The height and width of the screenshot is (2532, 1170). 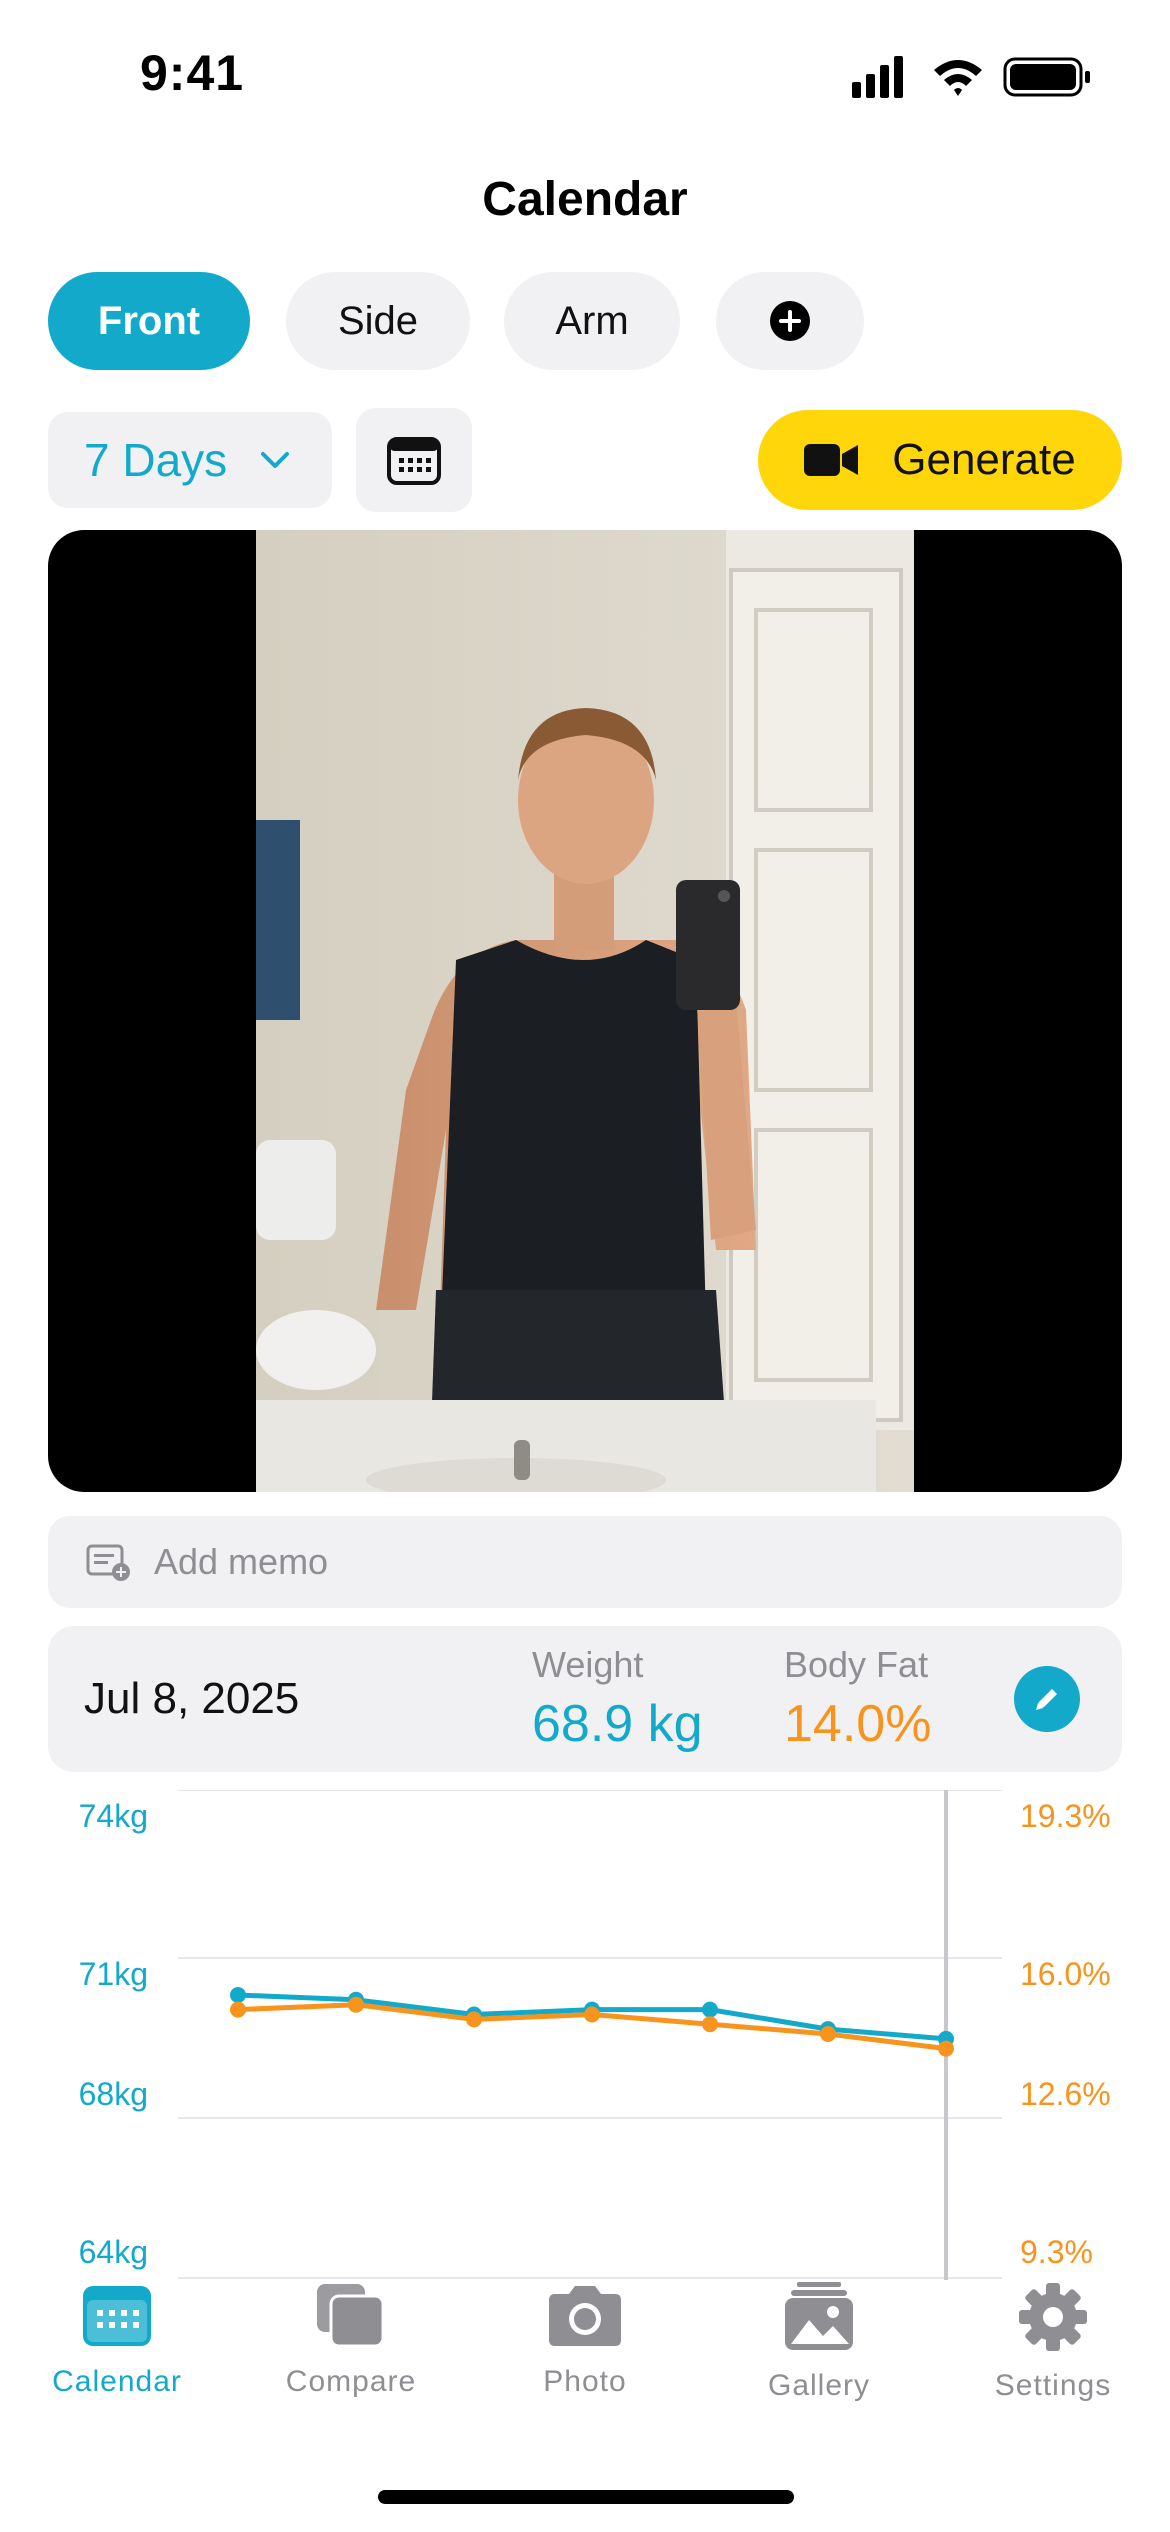 I want to click on right-axis-tick: 12.6%, so click(x=1065, y=2094).